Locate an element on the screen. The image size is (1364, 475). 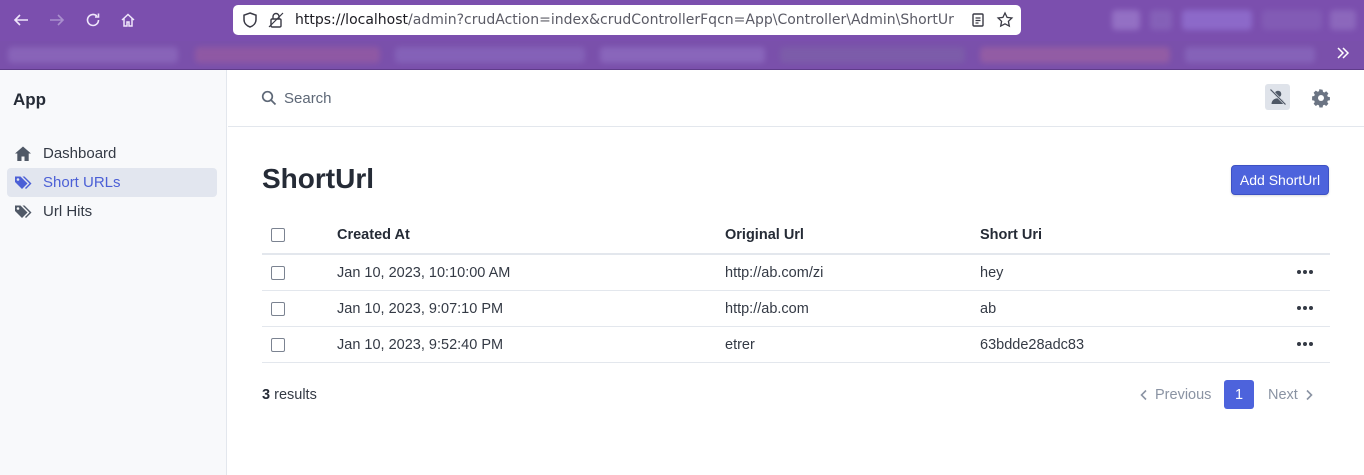
home-page-icon is located at coordinates (128, 20).